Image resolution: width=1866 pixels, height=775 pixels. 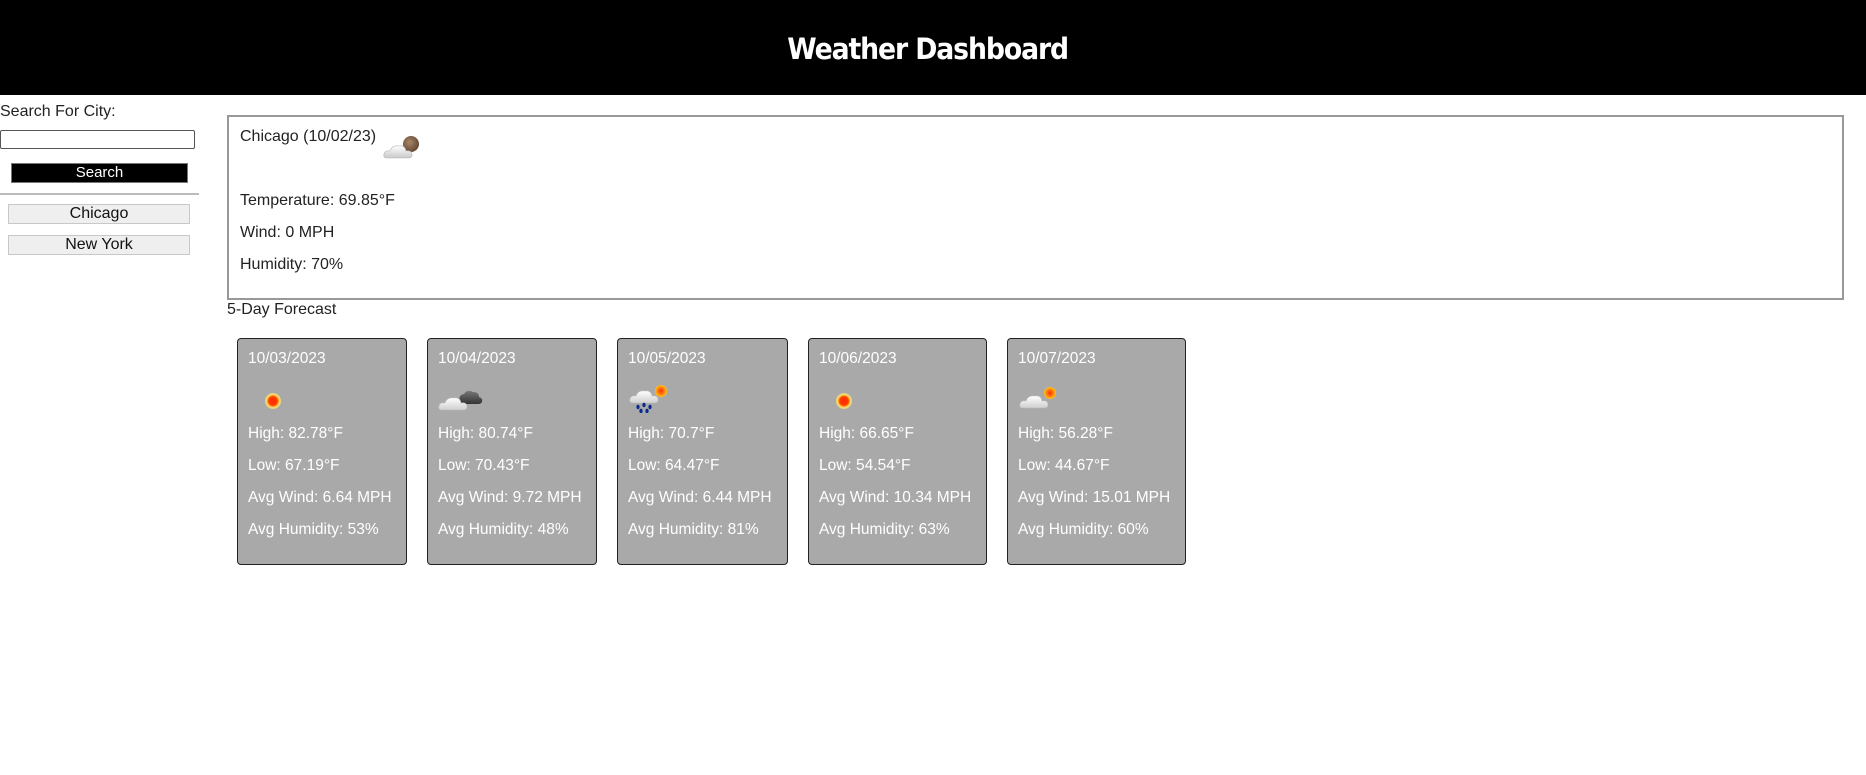 What do you see at coordinates (477, 358) in the screenshot?
I see `forecast-date: 10/04/2023` at bounding box center [477, 358].